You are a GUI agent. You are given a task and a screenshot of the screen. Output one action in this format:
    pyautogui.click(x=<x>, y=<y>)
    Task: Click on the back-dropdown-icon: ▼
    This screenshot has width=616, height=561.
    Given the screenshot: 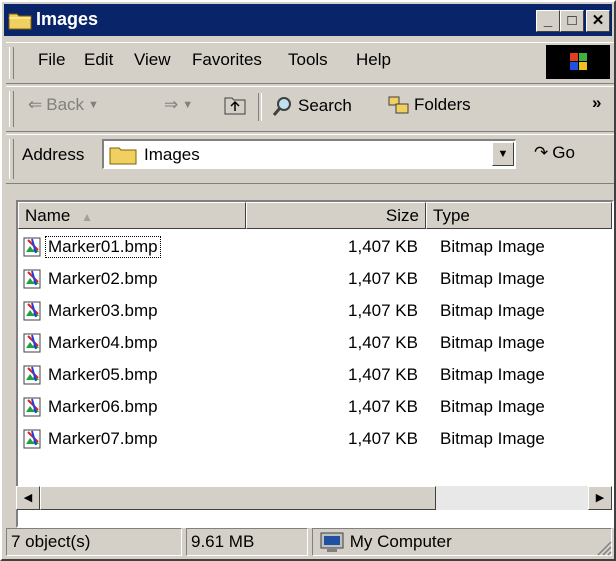 What is the action you would take?
    pyautogui.click(x=93, y=105)
    